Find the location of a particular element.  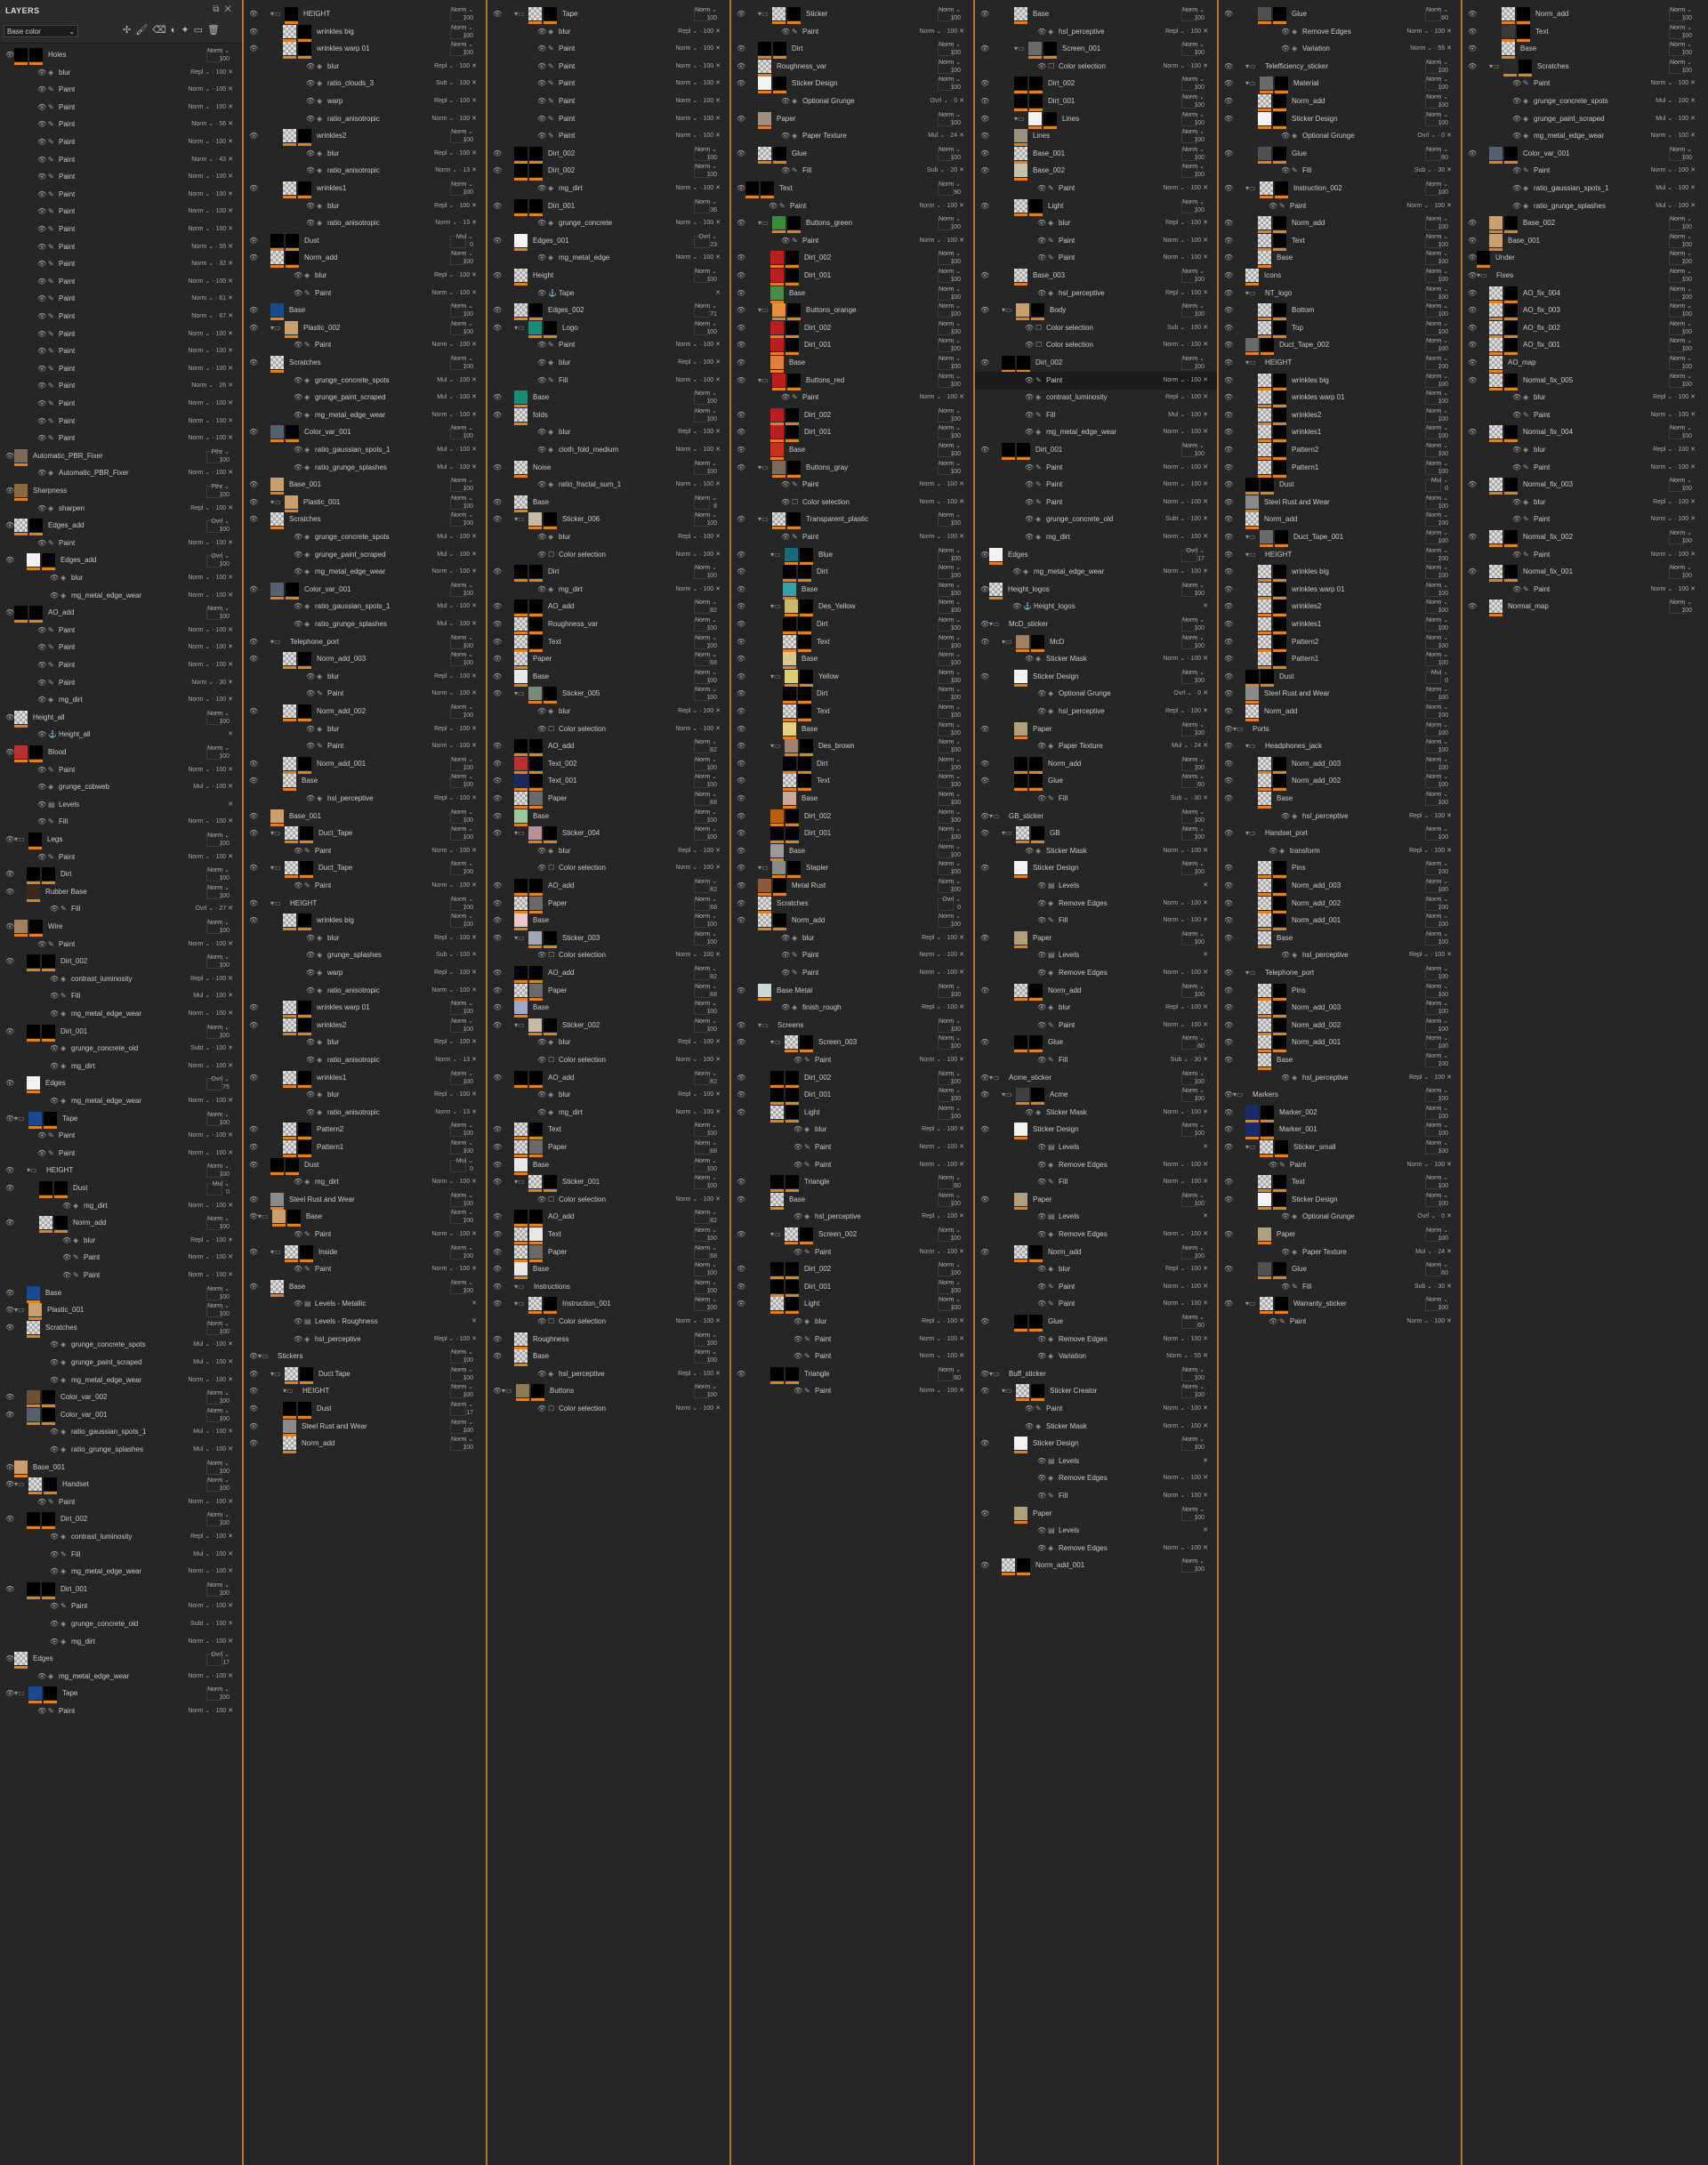

layer-row: 👁 ◈ grunge_concrete_spots Mul ⌄ · 100 ✕ is located at coordinates (365, 537).